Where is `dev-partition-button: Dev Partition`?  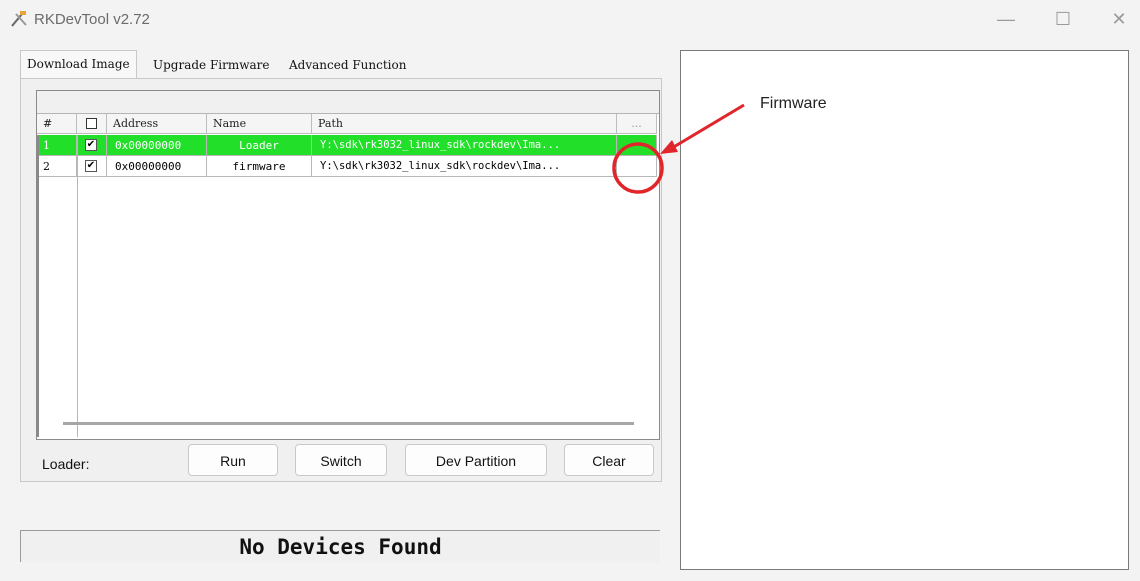
dev-partition-button: Dev Partition is located at coordinates (476, 460).